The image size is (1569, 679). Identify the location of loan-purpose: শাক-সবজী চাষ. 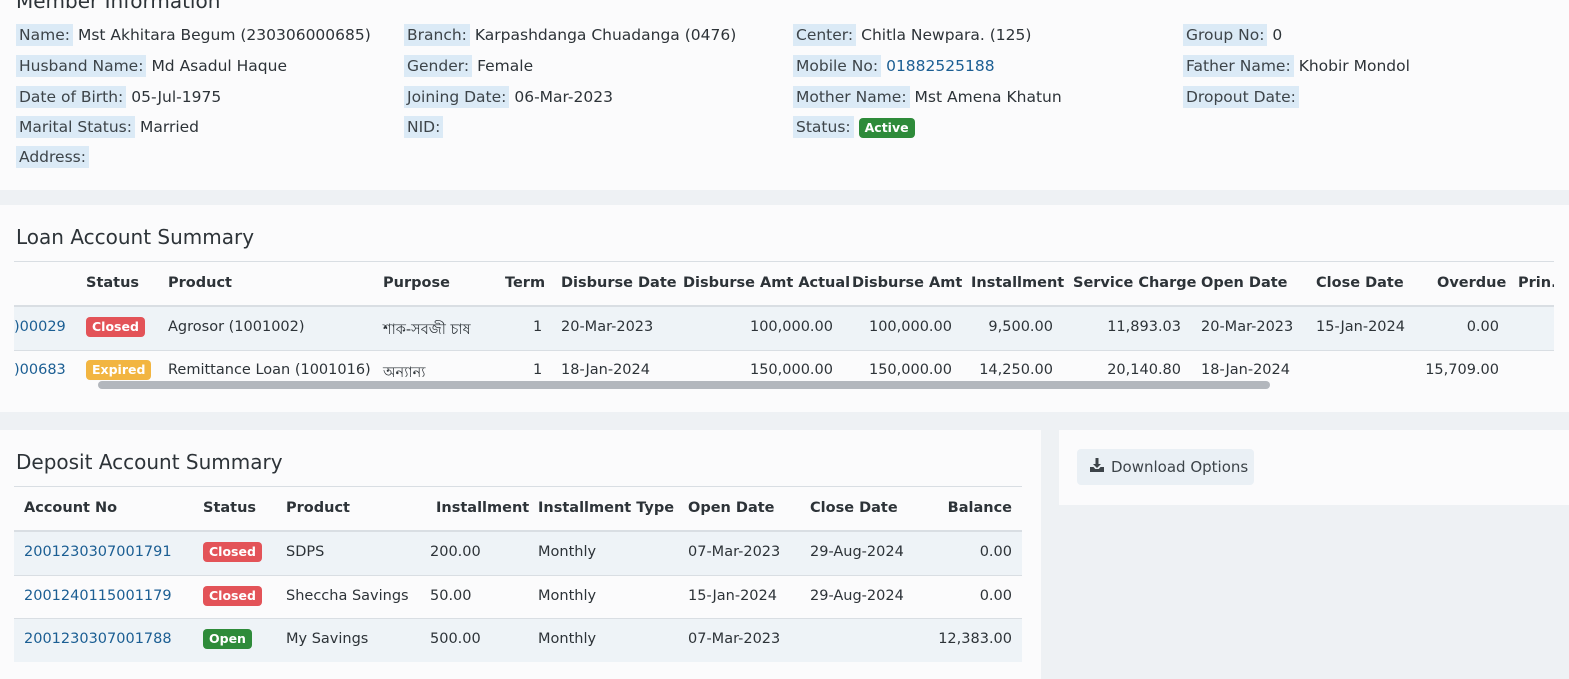
(427, 330).